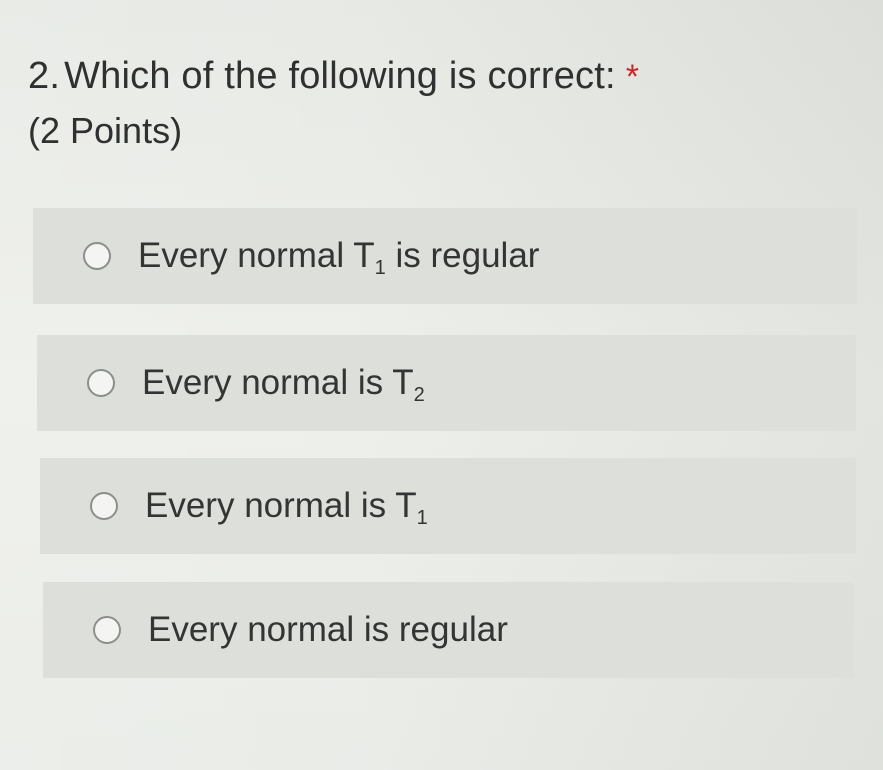 The height and width of the screenshot is (770, 883). What do you see at coordinates (339, 257) in the screenshot?
I see `answer-option-label: Every normal T1 is regular` at bounding box center [339, 257].